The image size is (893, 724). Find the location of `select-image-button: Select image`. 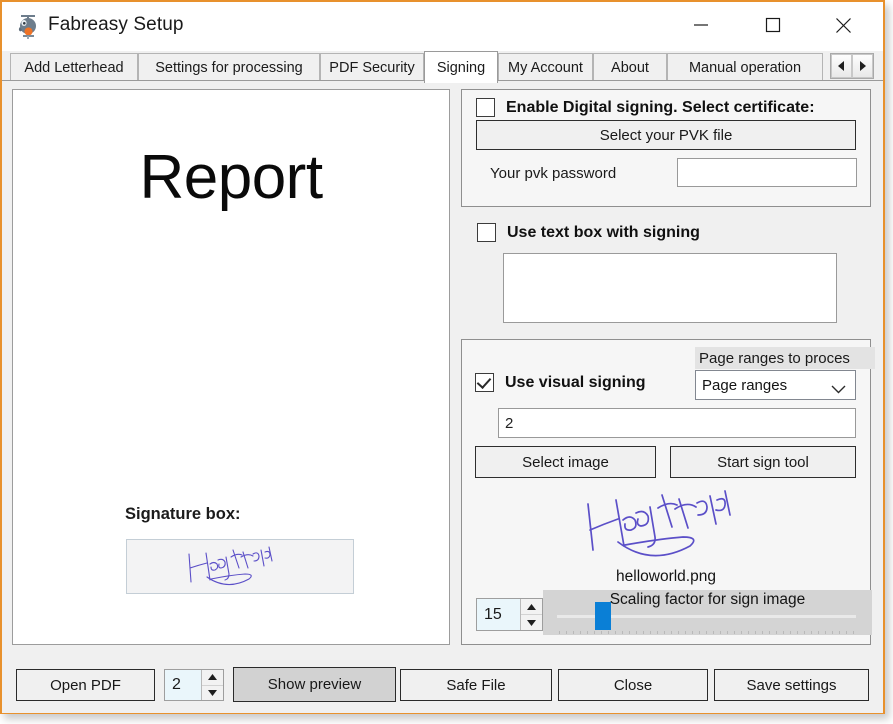

select-image-button: Select image is located at coordinates (565, 462).